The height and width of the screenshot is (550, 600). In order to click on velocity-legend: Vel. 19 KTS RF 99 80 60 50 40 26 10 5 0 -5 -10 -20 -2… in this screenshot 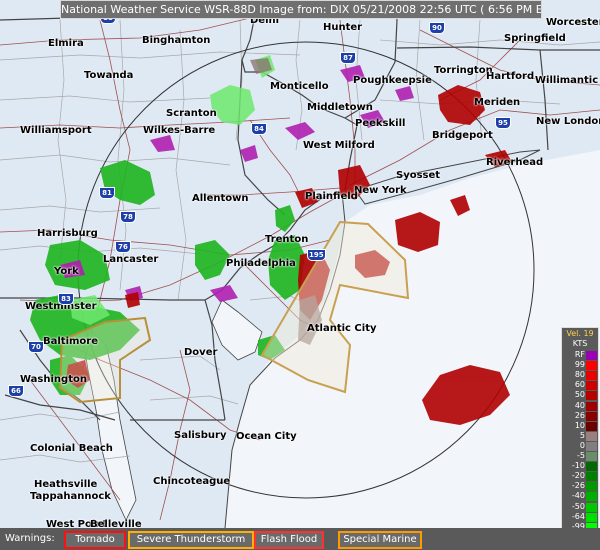, I will do `click(580, 434)`.